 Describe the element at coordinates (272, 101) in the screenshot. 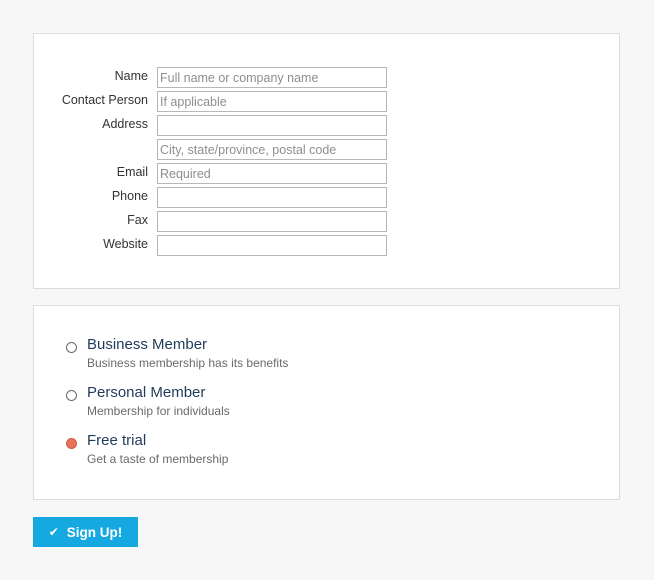

I see `contact-person-input` at that location.